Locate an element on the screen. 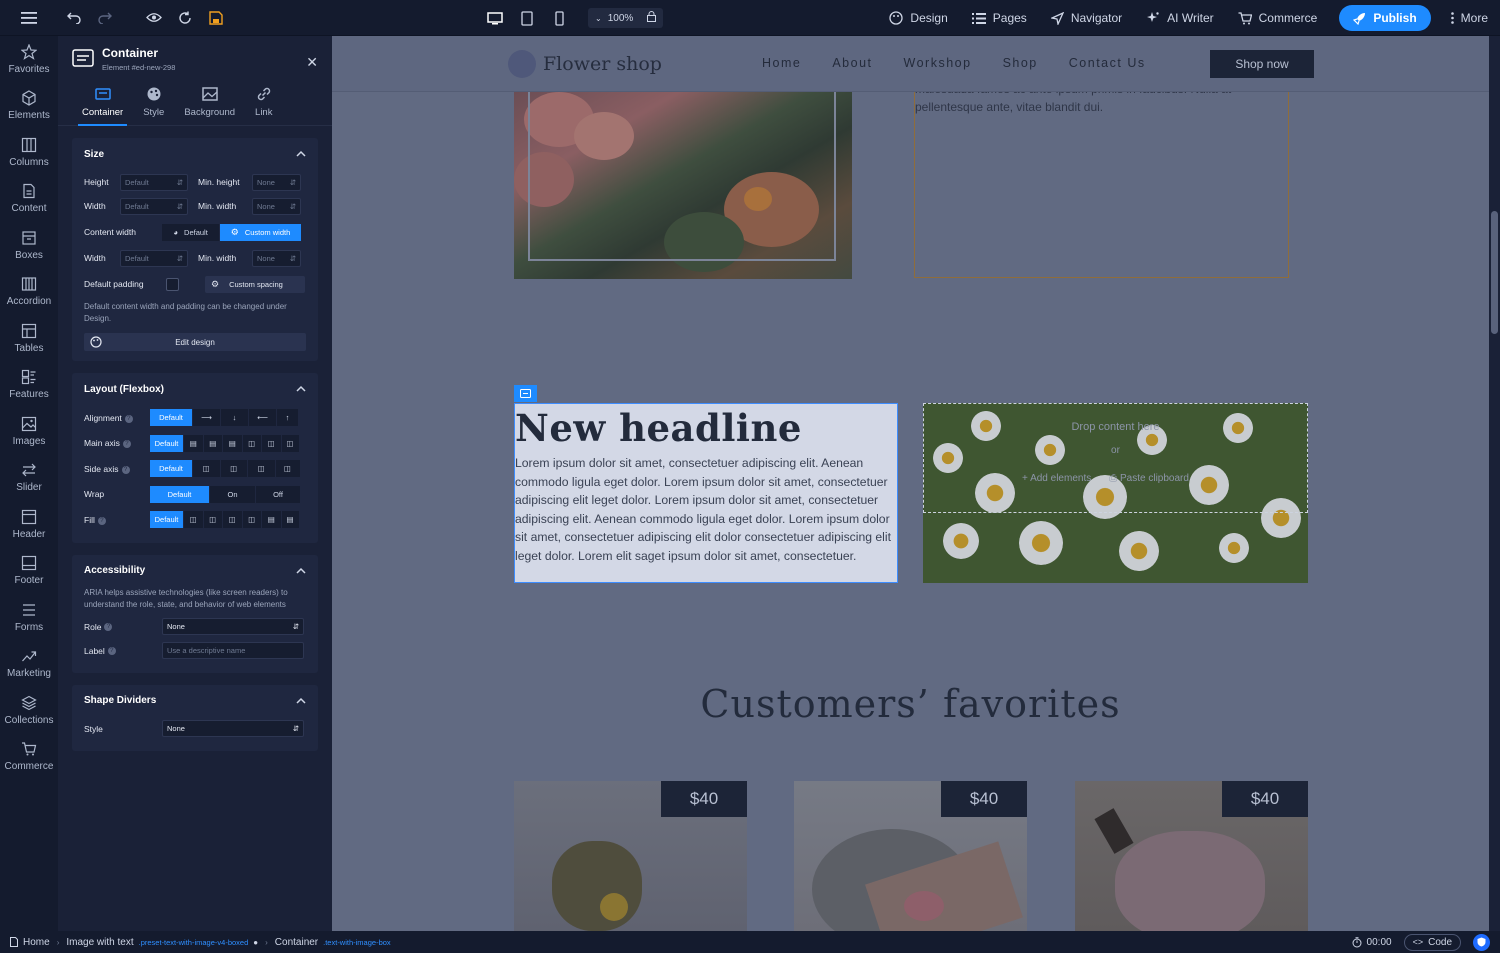 The image size is (1500, 953). nav-home: Home is located at coordinates (781, 63).